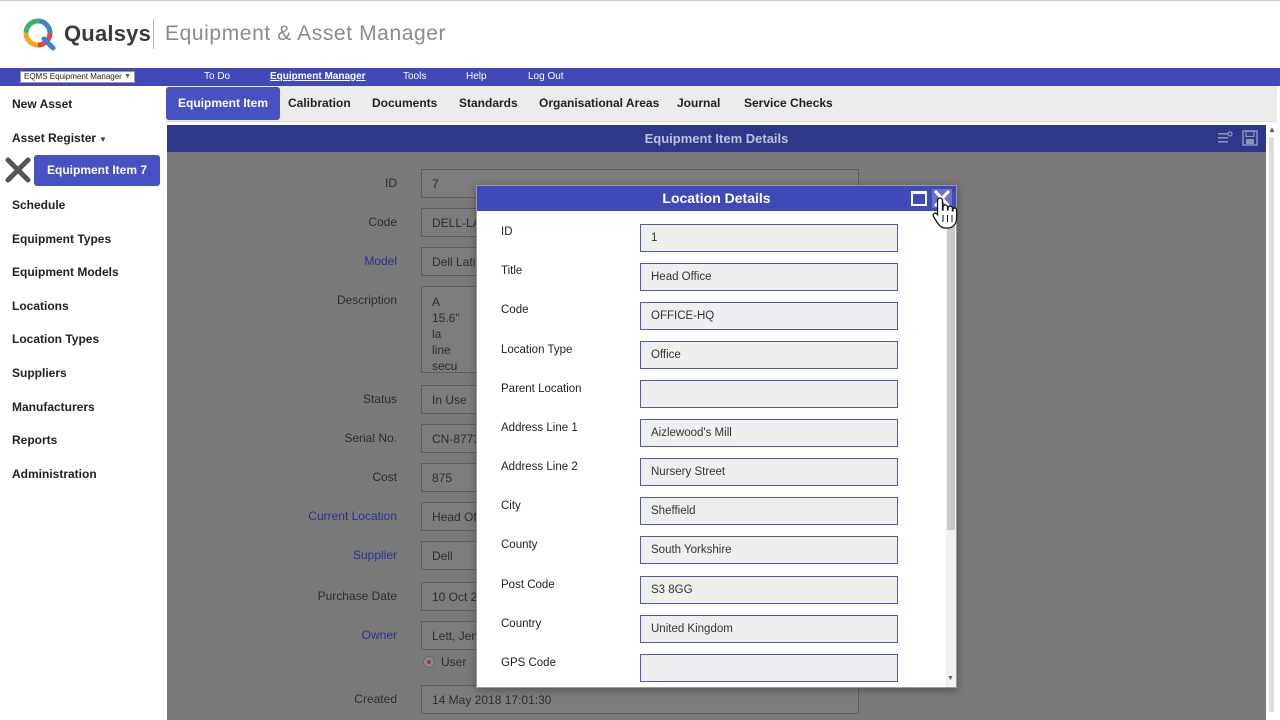 This screenshot has width=1280, height=720. I want to click on field-model: Dell Lati, so click(451, 261).